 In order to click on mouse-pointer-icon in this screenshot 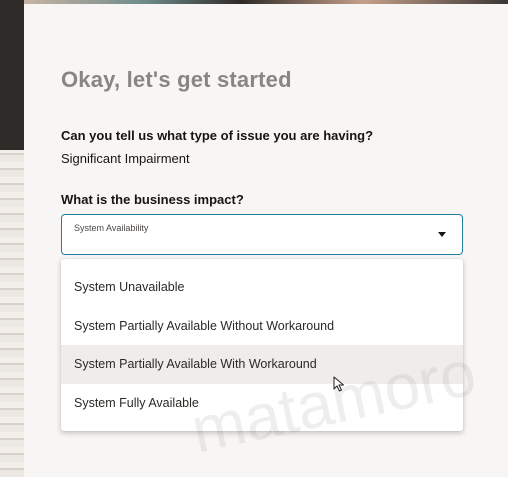, I will do `click(338, 384)`.